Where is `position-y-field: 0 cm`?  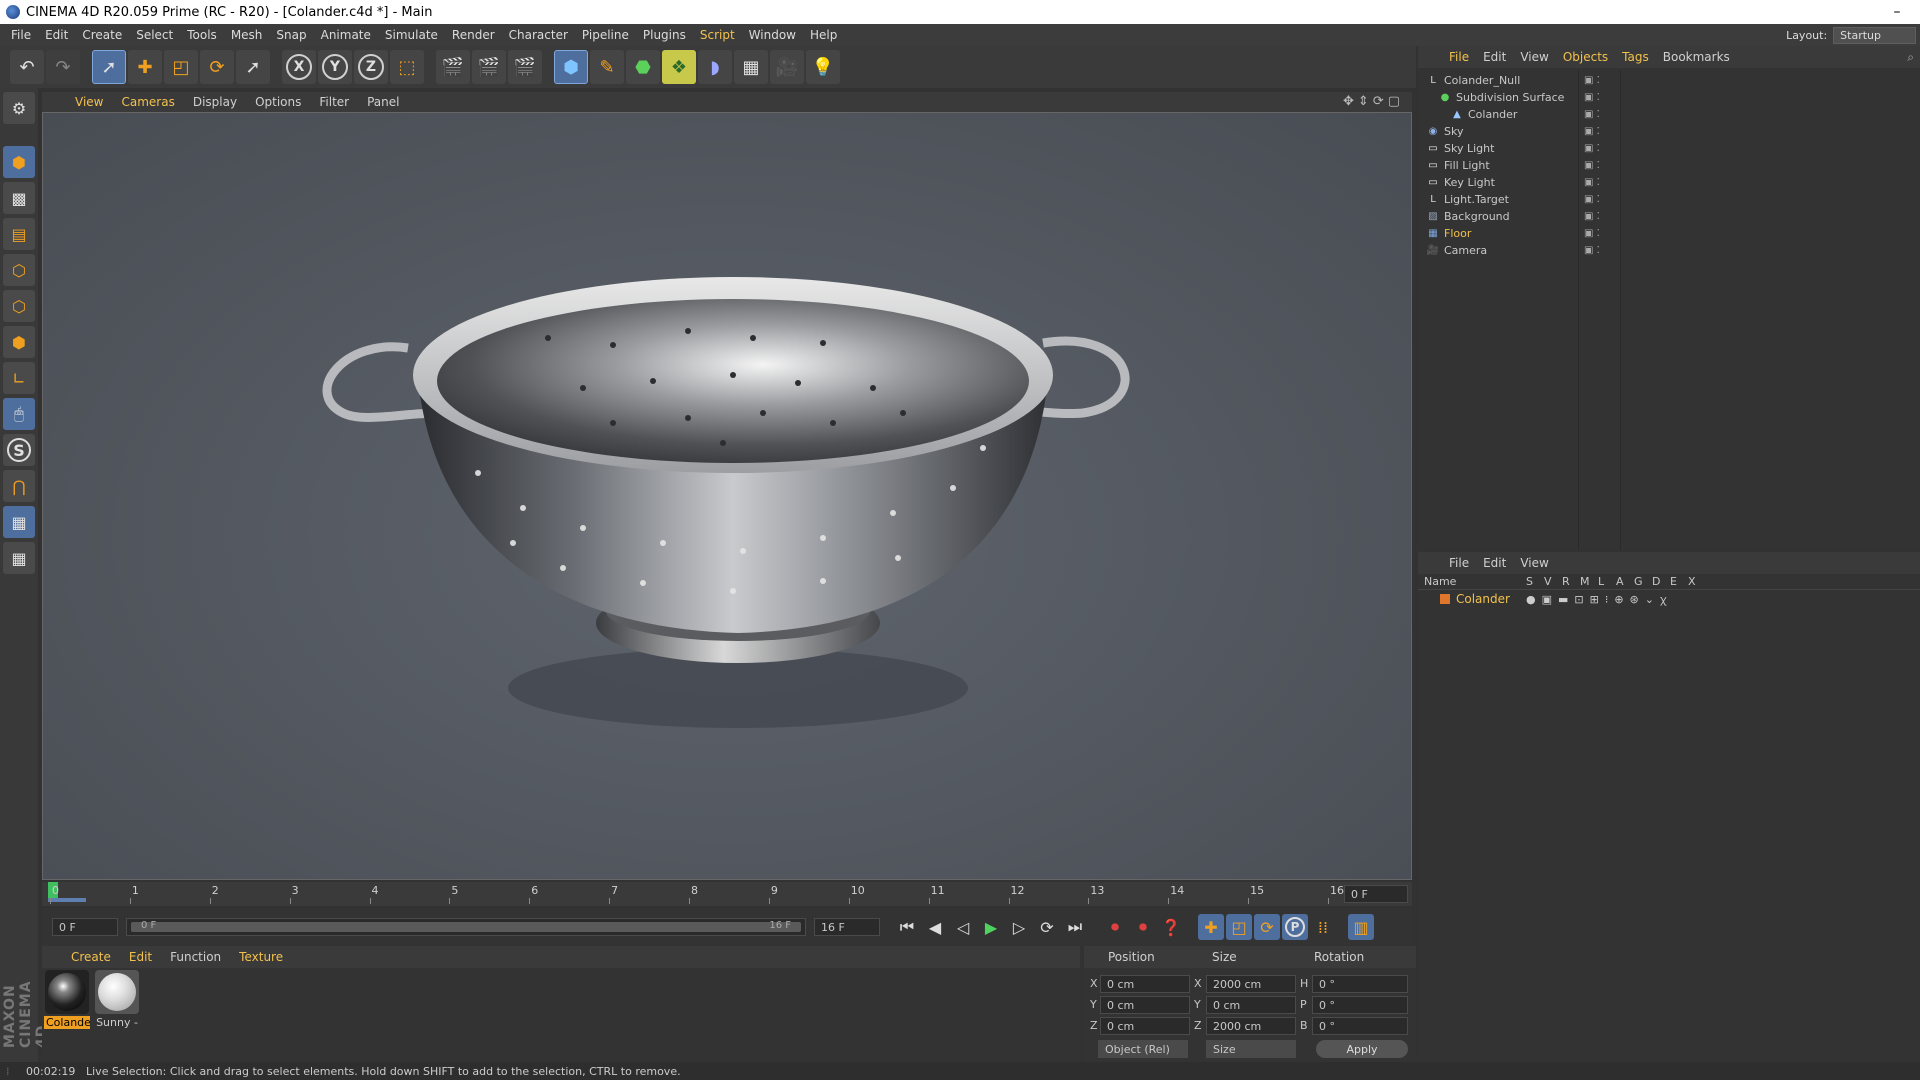 position-y-field: 0 cm is located at coordinates (1145, 1005).